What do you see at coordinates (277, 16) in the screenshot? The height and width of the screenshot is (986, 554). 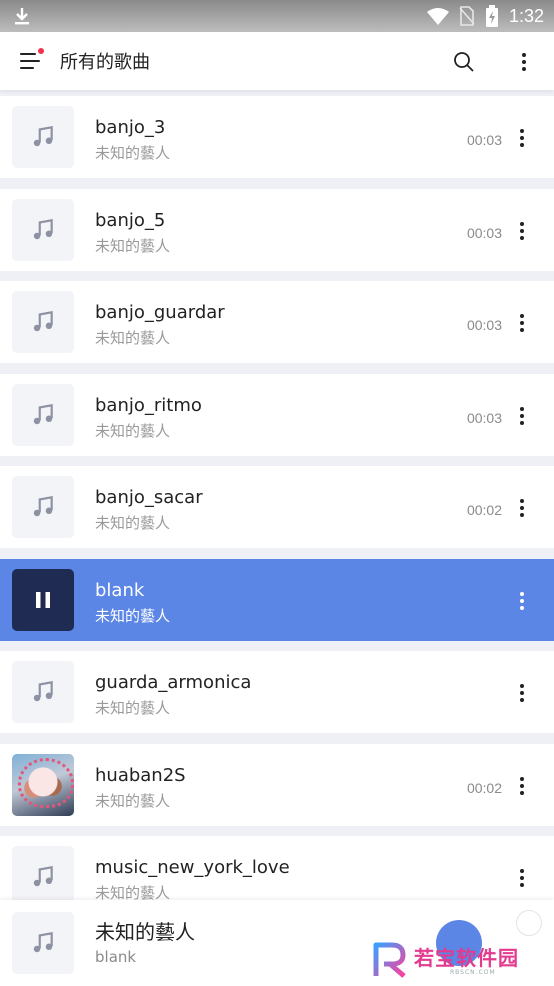 I see `status-bar: 1:32` at bounding box center [277, 16].